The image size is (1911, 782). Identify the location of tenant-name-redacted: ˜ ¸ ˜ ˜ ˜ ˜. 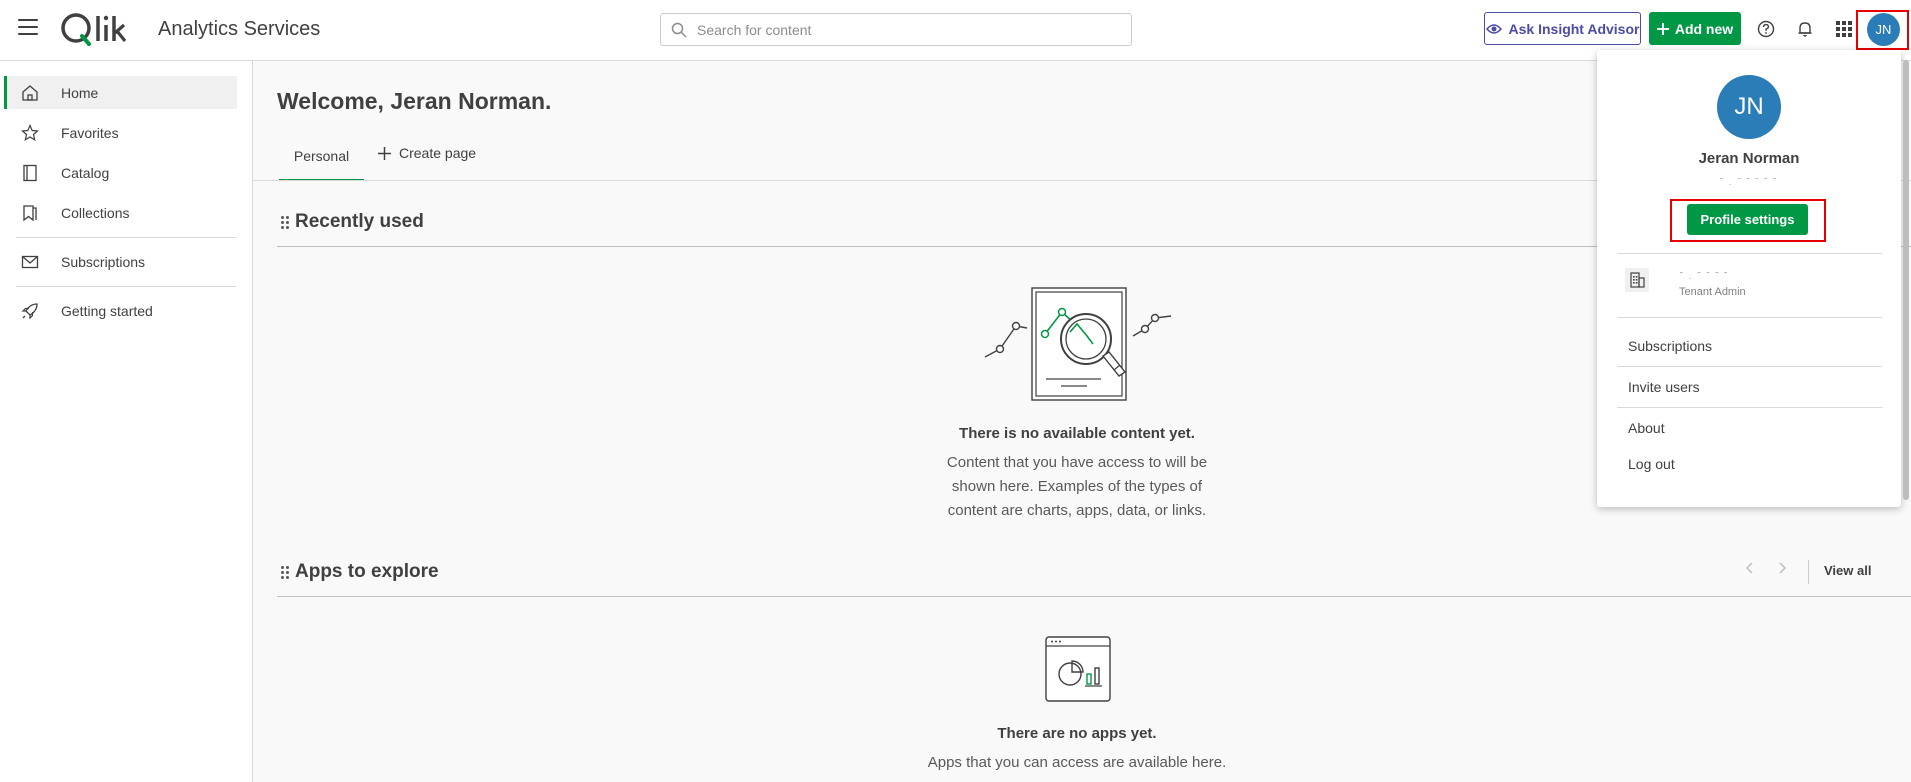
(1705, 275).